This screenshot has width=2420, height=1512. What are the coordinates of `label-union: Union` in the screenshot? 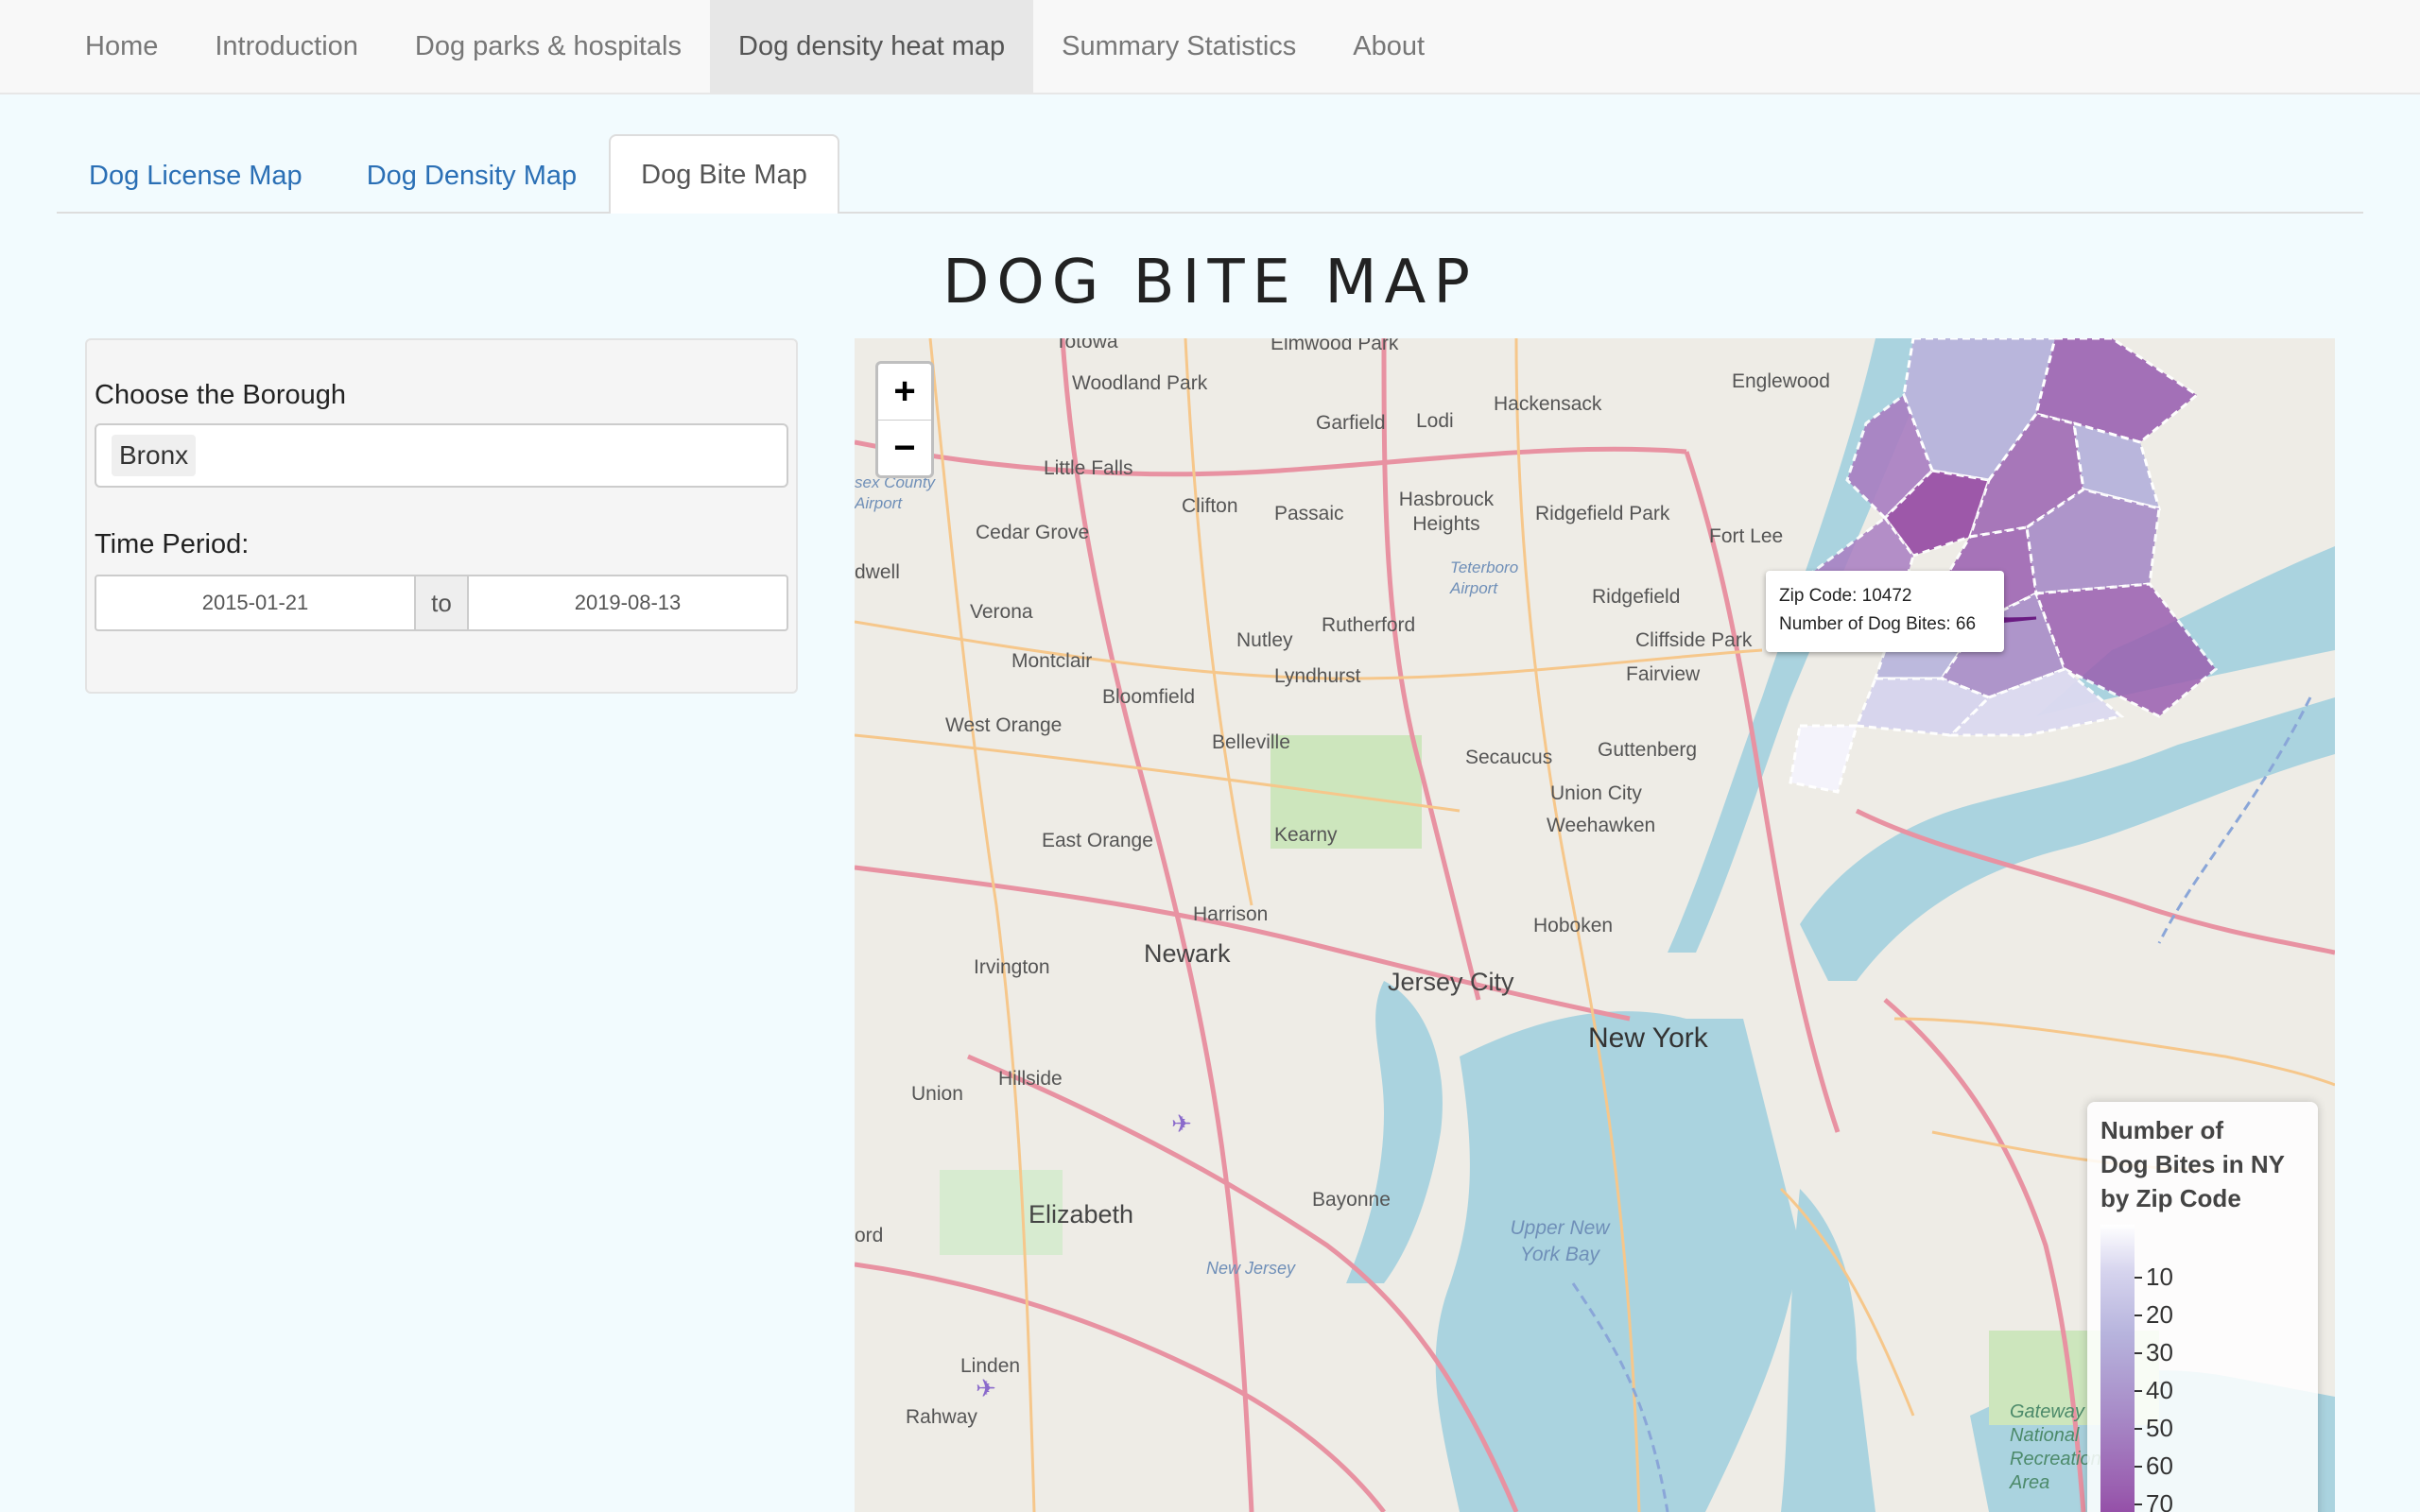 It's located at (937, 1094).